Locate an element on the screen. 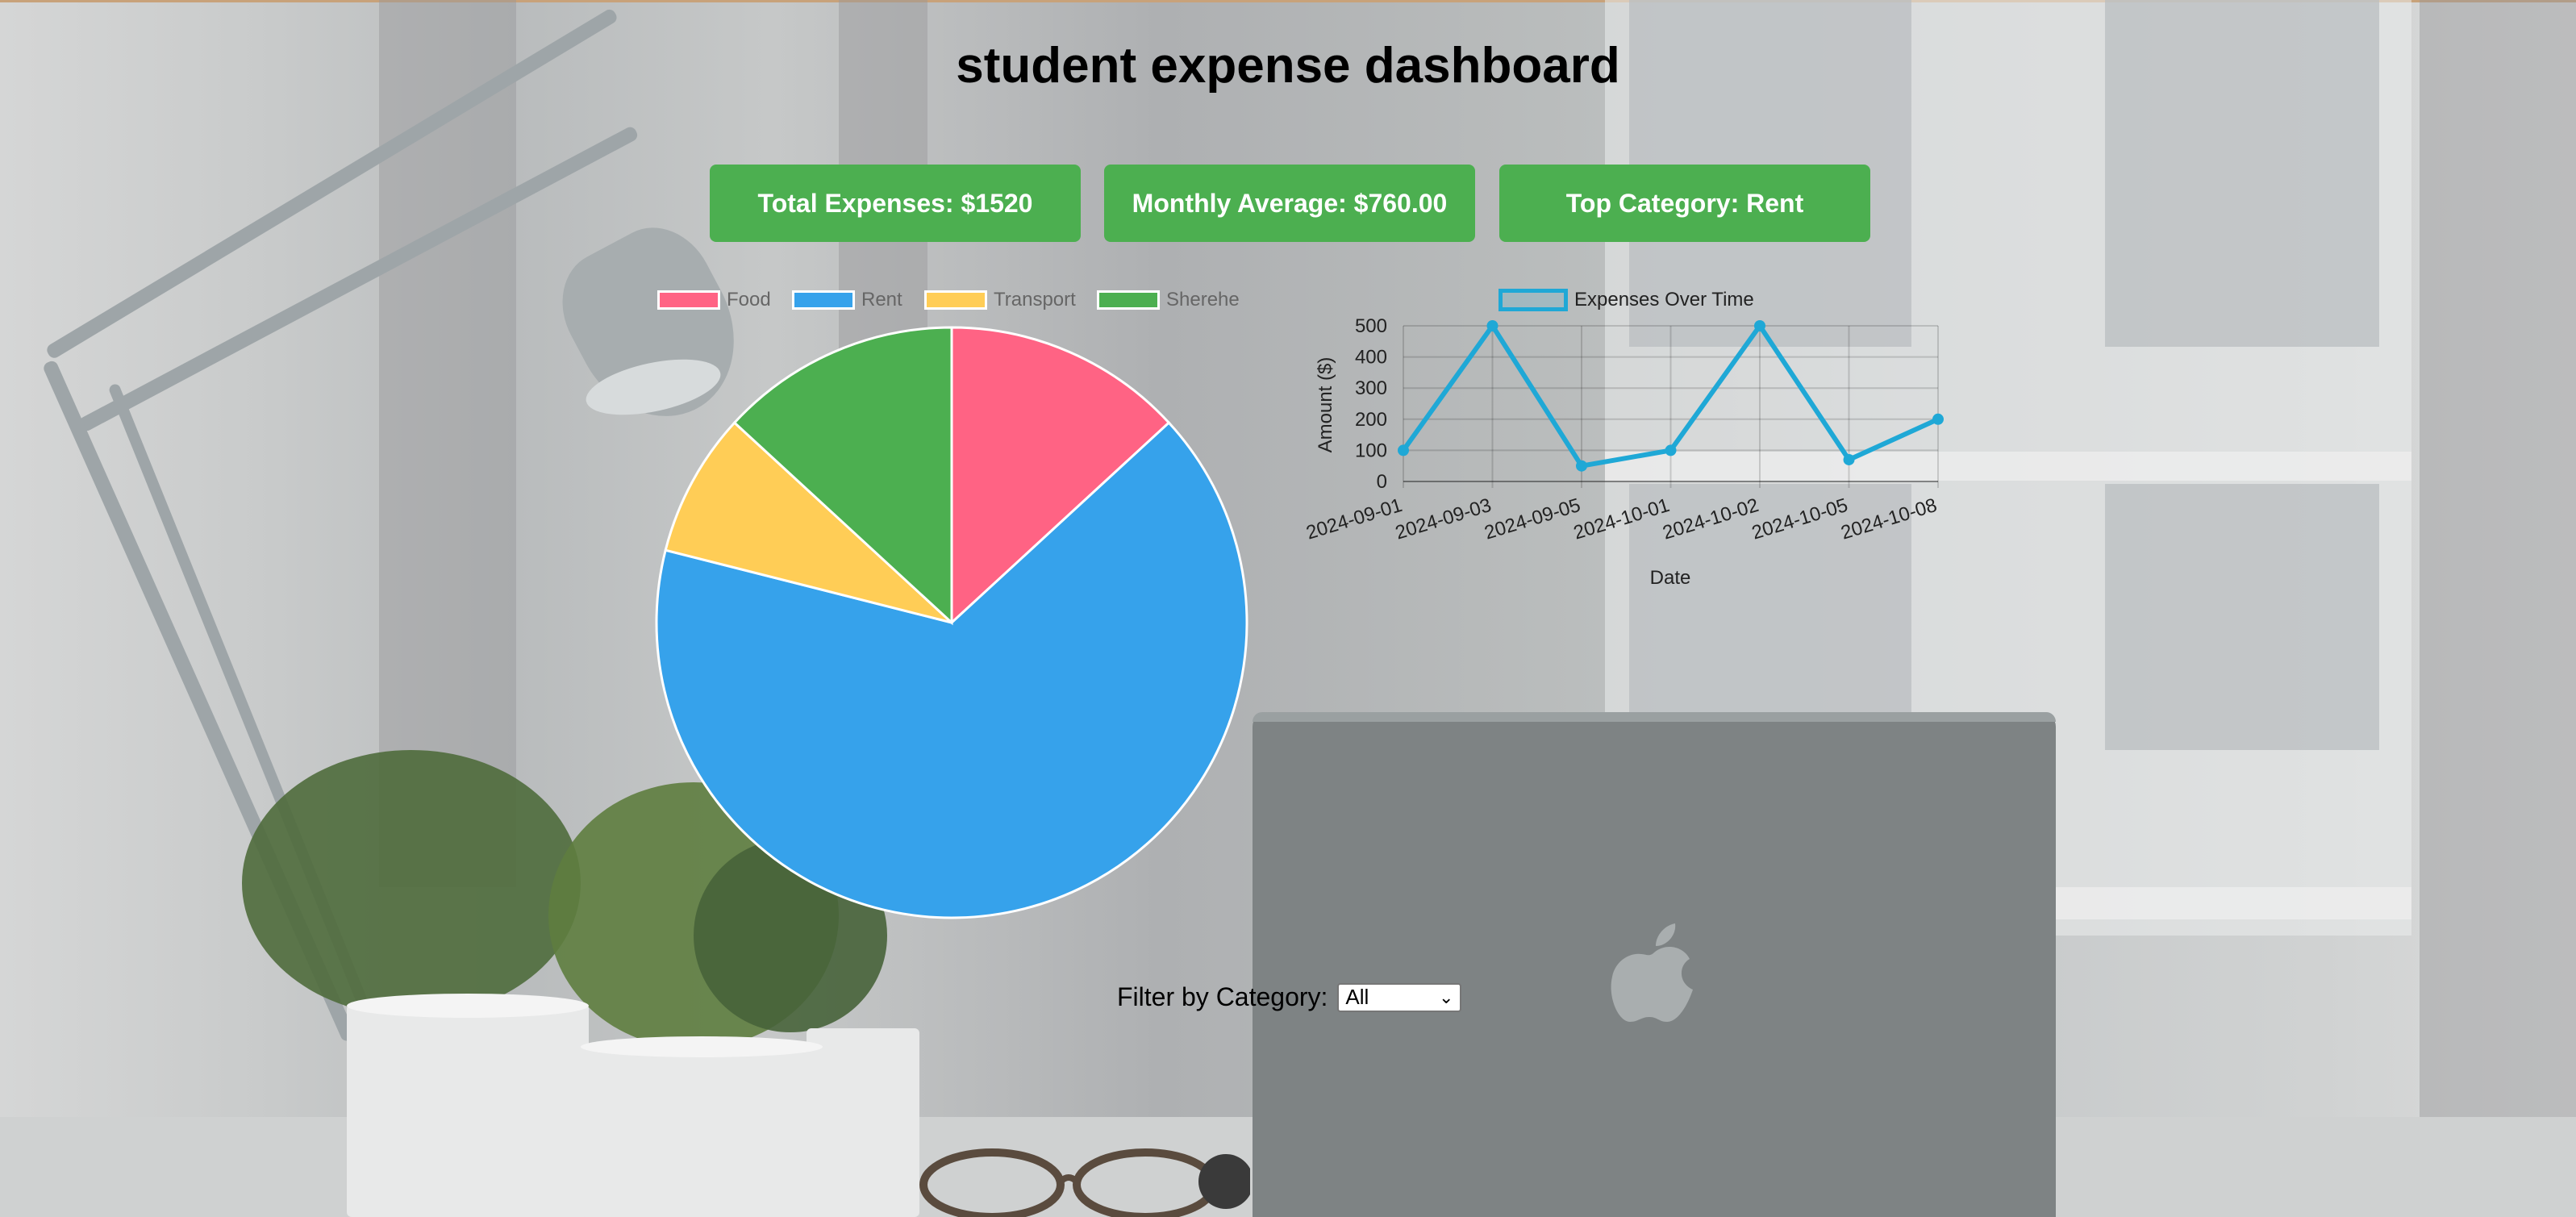 The height and width of the screenshot is (1217, 2576). y-tick-label: 100 is located at coordinates (1371, 451).